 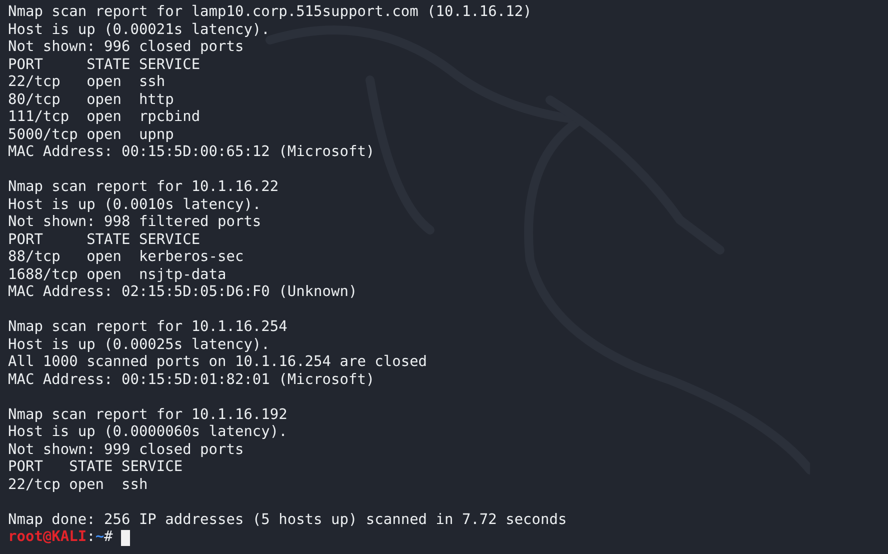 I want to click on output-line: Host is up (0.0010s latency)., so click(x=135, y=205).